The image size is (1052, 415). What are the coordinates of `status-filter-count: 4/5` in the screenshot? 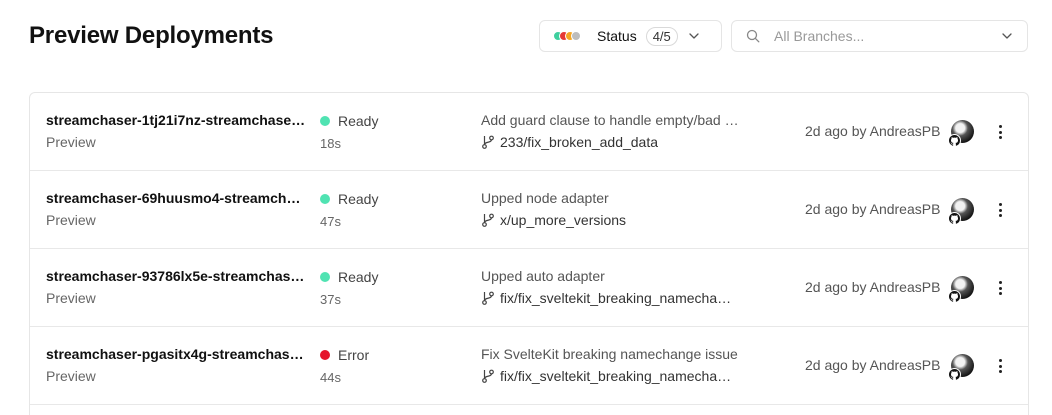 It's located at (661, 36).